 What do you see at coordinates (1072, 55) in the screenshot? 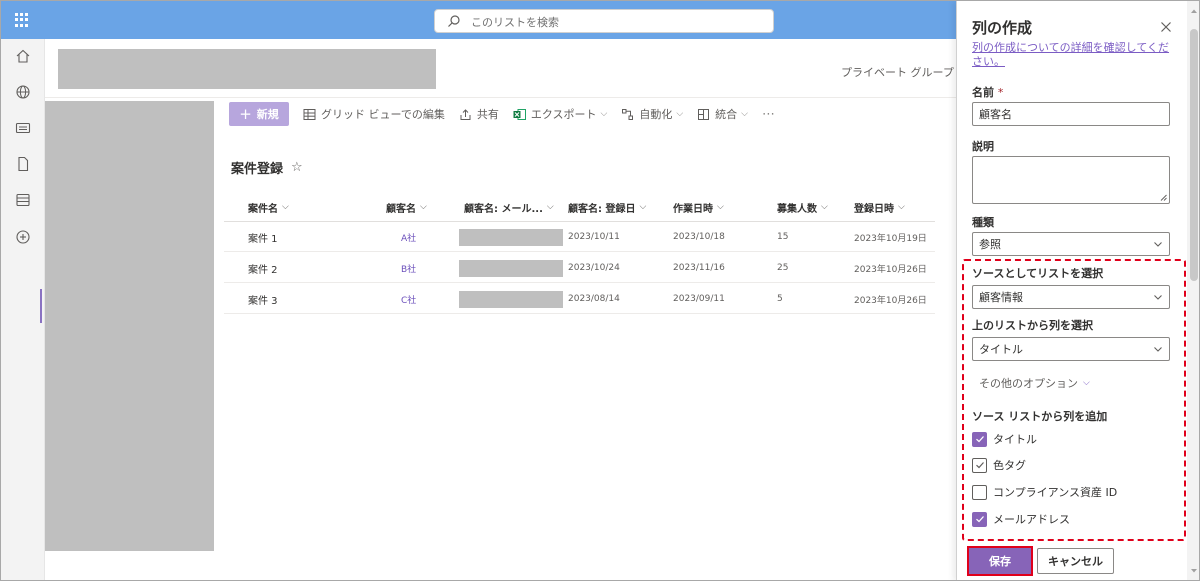
I see `help-link: 列の作成についての詳細を確認してください。` at bounding box center [1072, 55].